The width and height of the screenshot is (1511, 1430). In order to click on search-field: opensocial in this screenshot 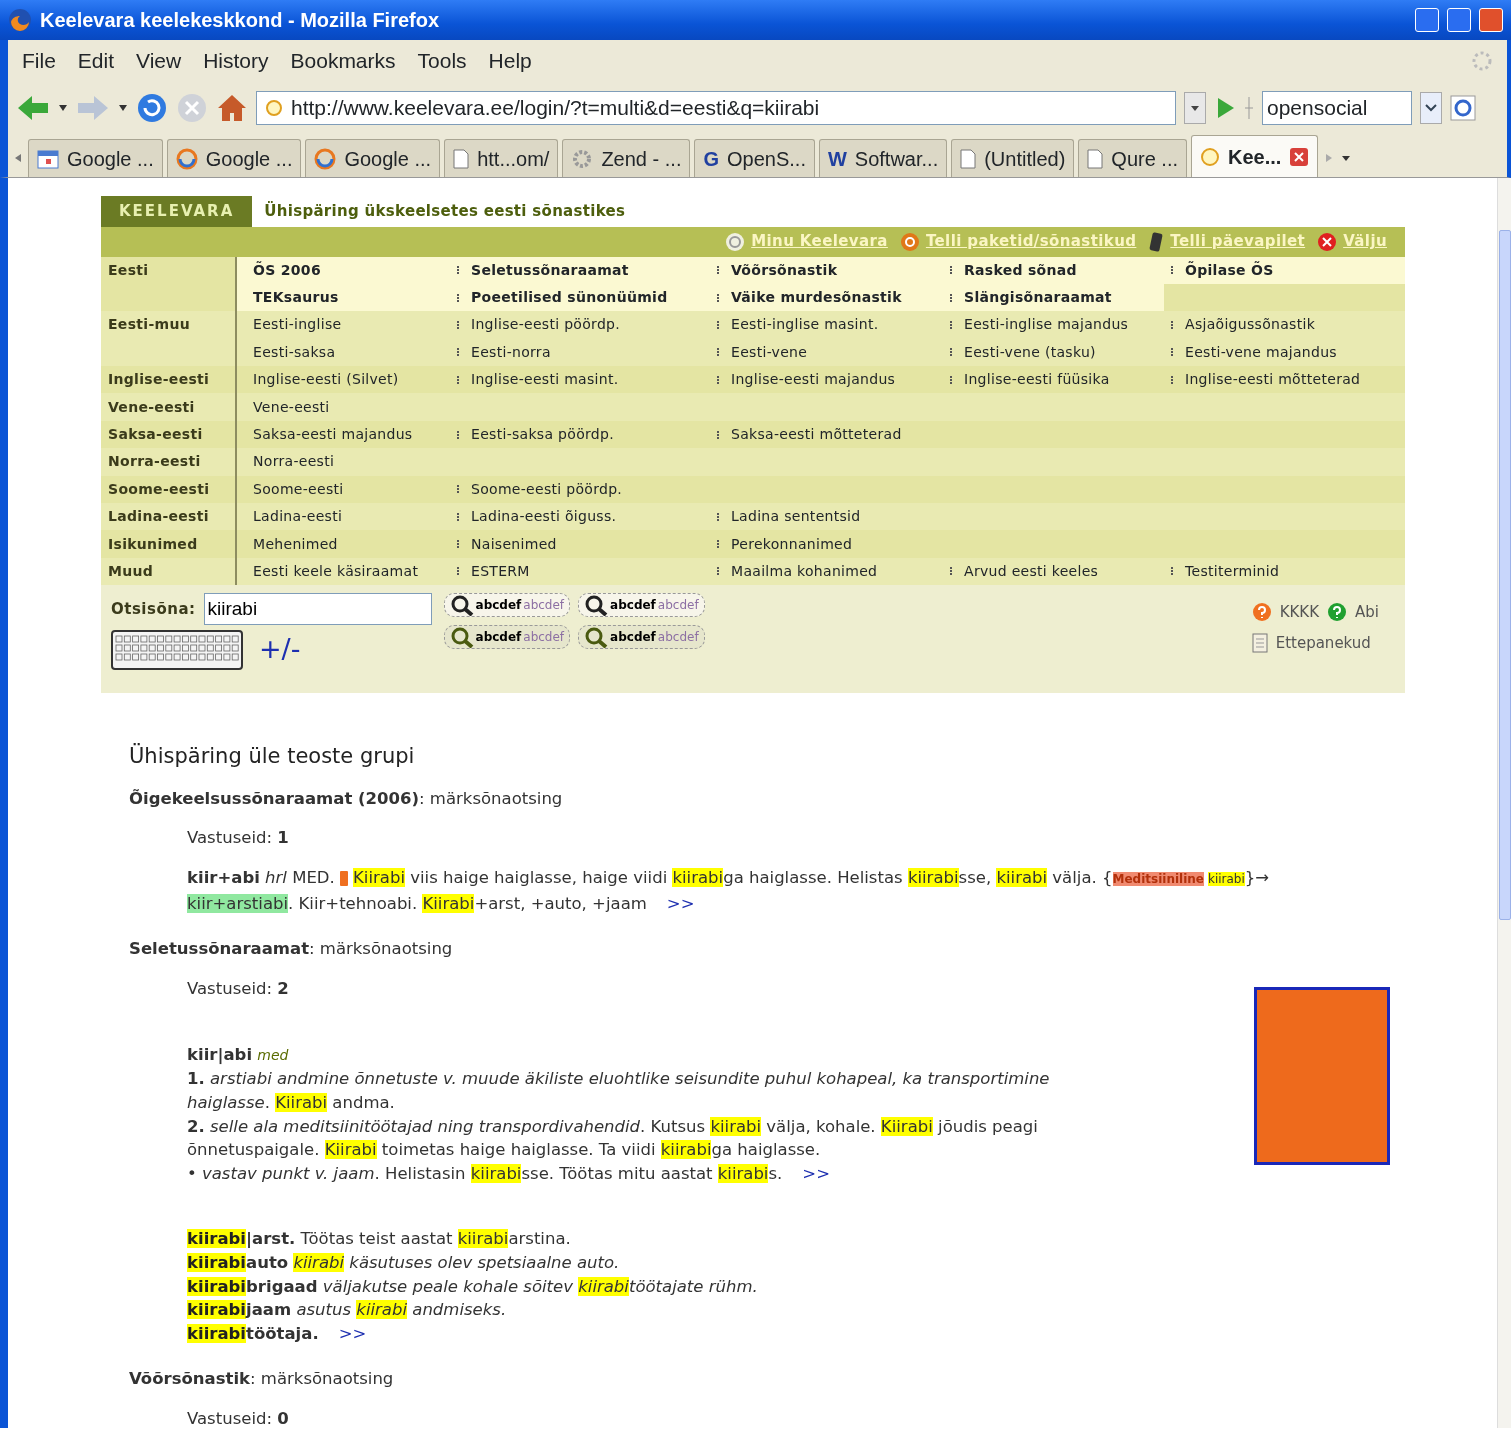, I will do `click(1337, 108)`.